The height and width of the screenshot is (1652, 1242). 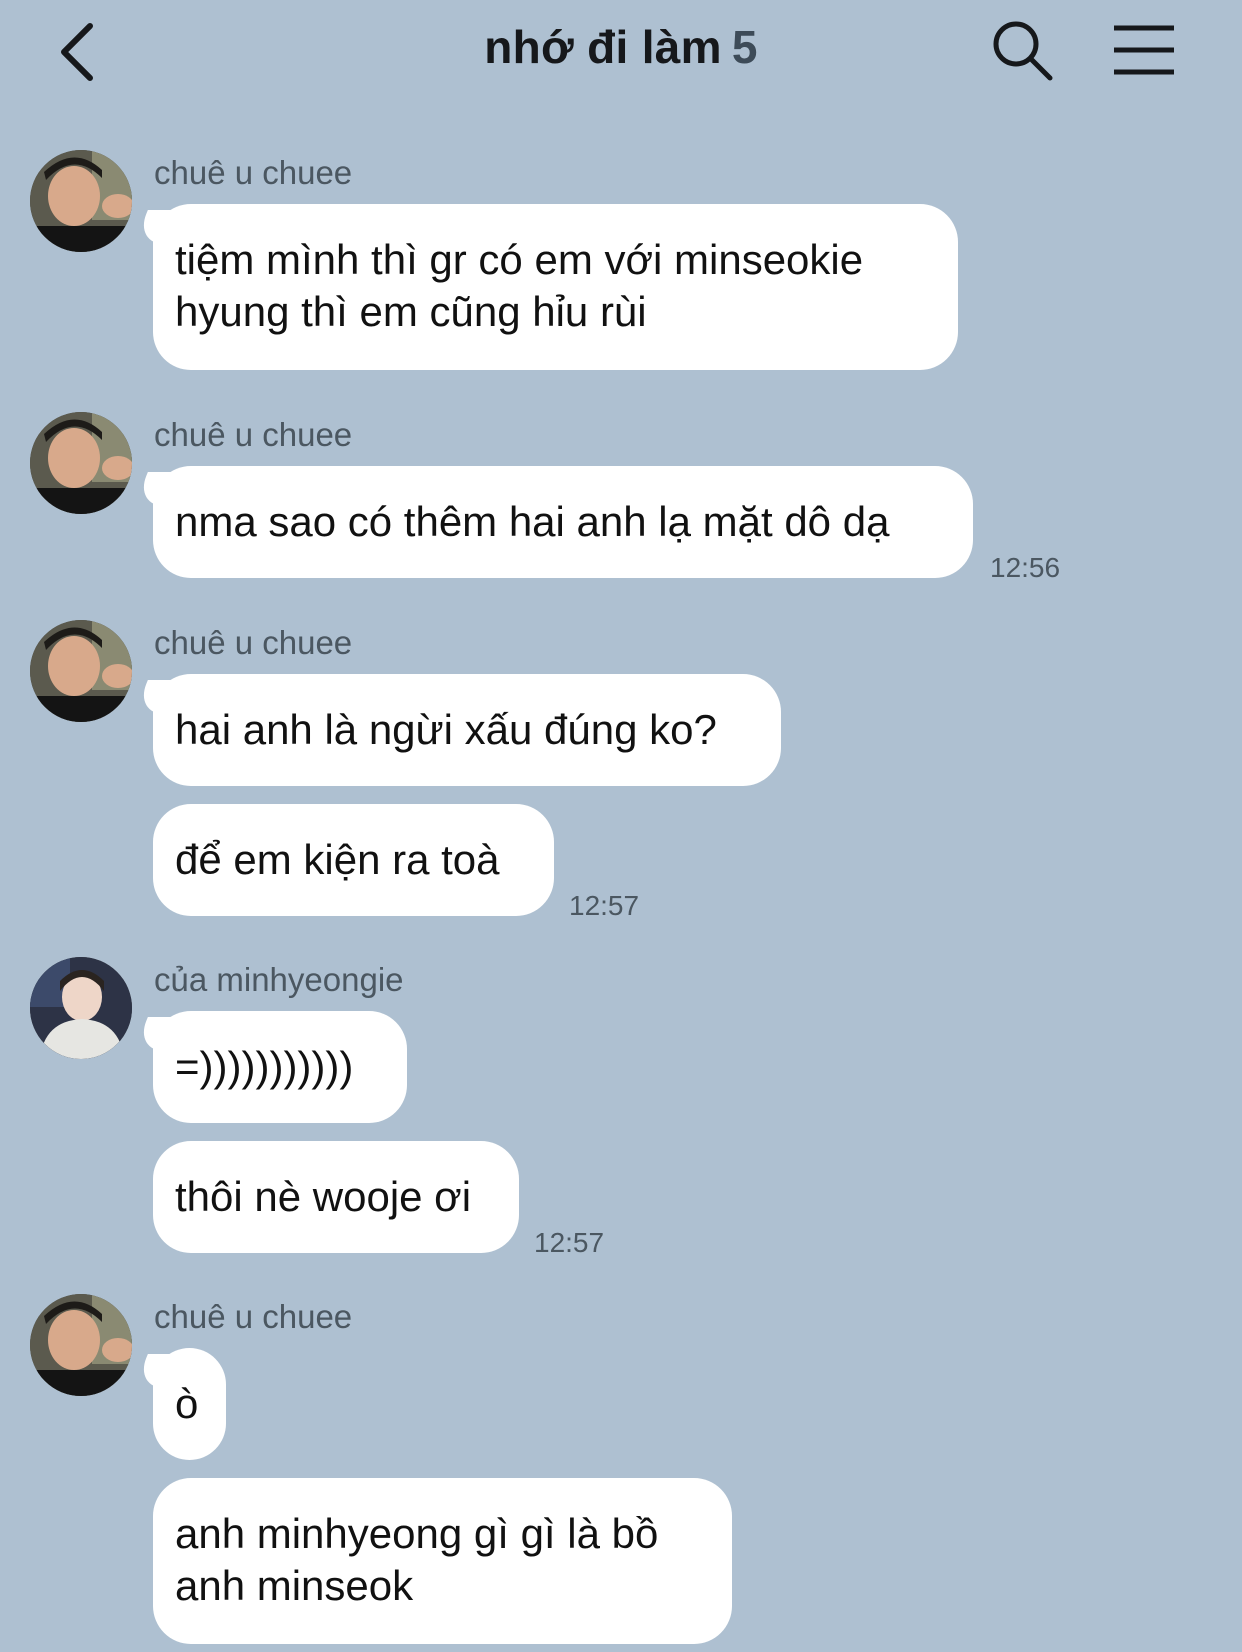 I want to click on message-time: 12:56, so click(x=1025, y=567).